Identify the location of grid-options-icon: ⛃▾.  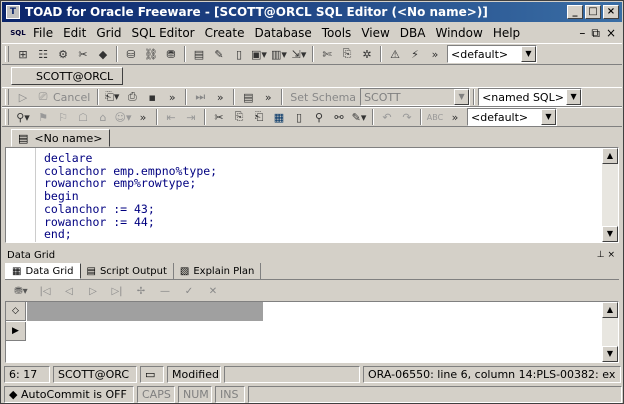
(21, 291).